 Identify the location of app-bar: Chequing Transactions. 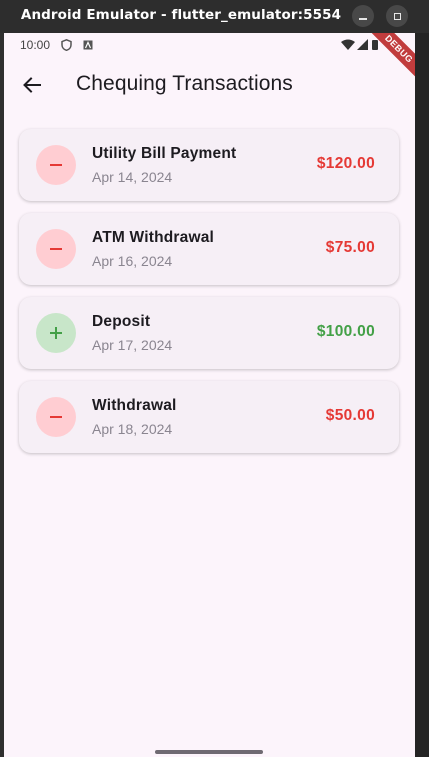
(209, 85).